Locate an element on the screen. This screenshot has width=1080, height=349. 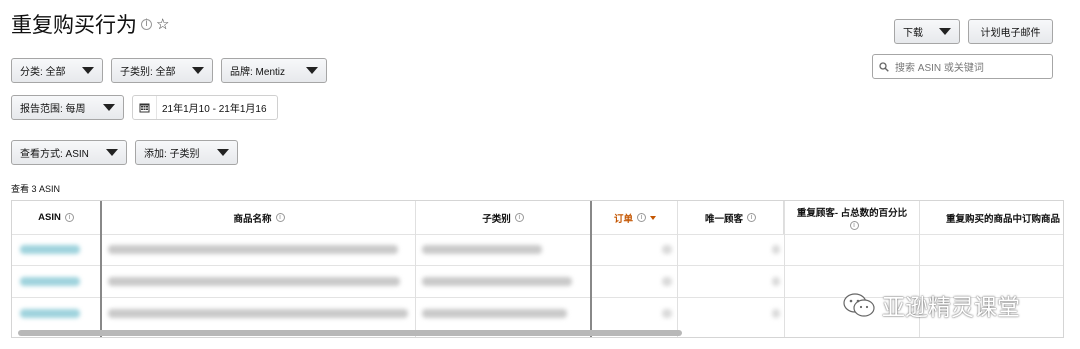
watermark: 亚逊精灵课堂 is located at coordinates (931, 305).